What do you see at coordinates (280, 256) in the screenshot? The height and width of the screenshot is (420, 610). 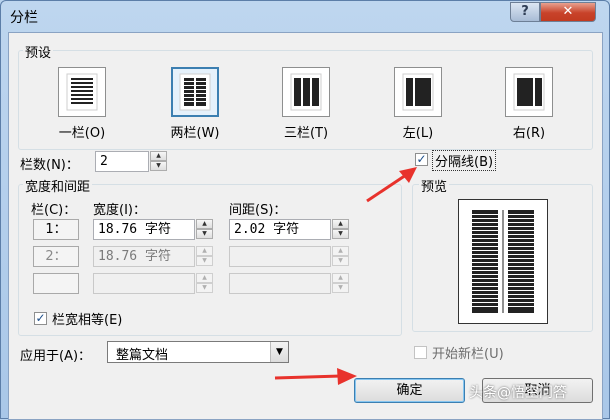 I see `column-2-spacing-input` at bounding box center [280, 256].